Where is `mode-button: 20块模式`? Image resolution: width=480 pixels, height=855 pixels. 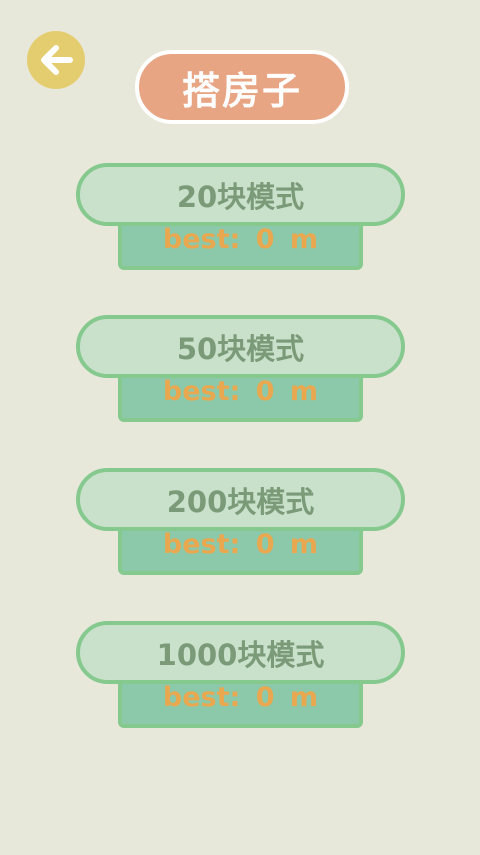
mode-button: 20块模式 is located at coordinates (240, 194).